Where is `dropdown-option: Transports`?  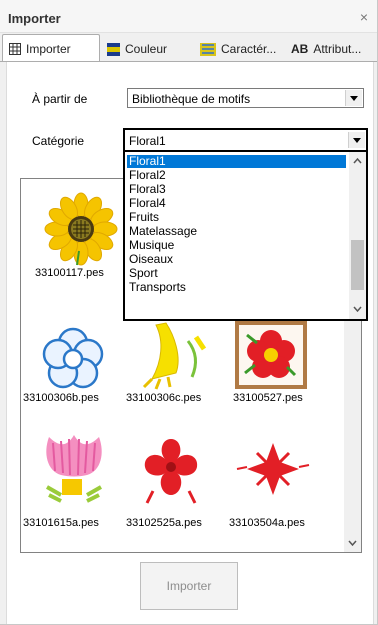
dropdown-option: Transports is located at coordinates (236, 287).